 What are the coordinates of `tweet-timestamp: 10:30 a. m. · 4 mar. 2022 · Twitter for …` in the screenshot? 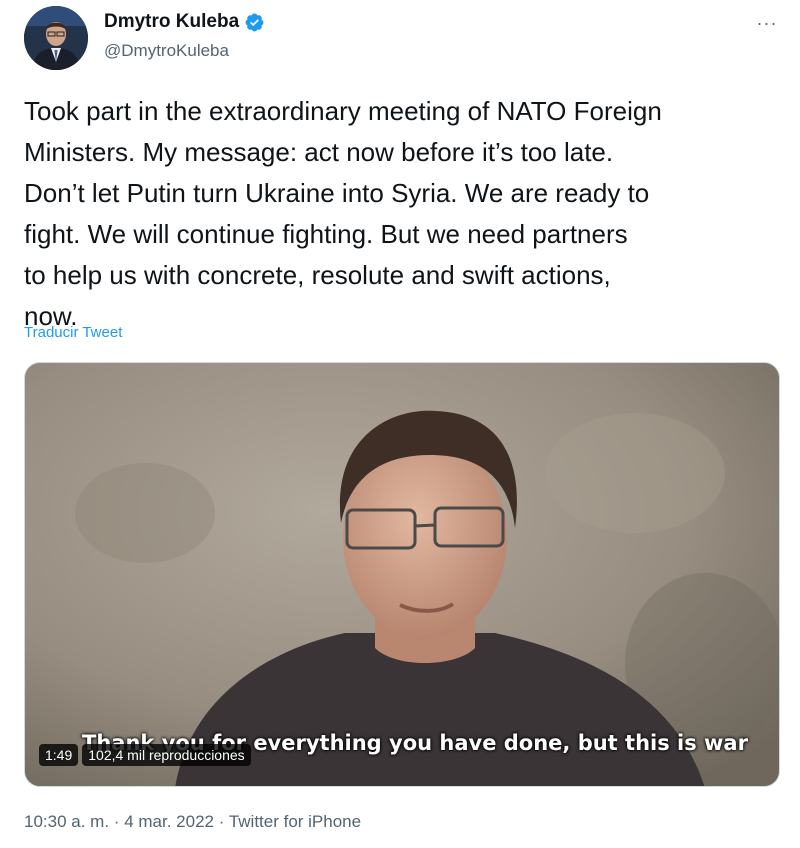 It's located at (192, 822).